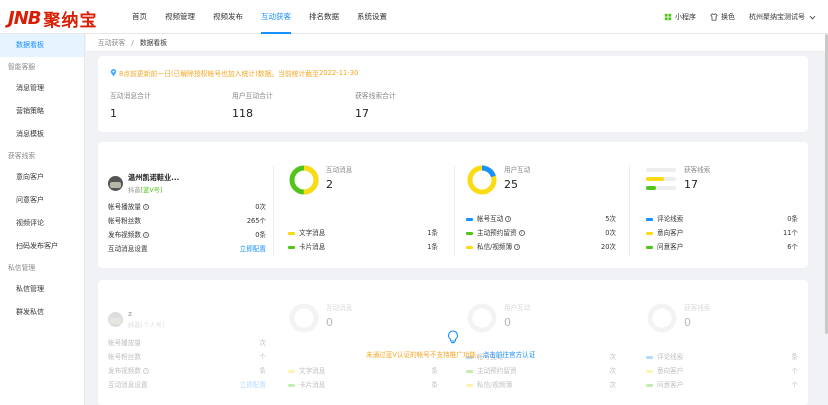 Image resolution: width=828 pixels, height=405 pixels. I want to click on configure-now-link: 立即配置, so click(253, 249).